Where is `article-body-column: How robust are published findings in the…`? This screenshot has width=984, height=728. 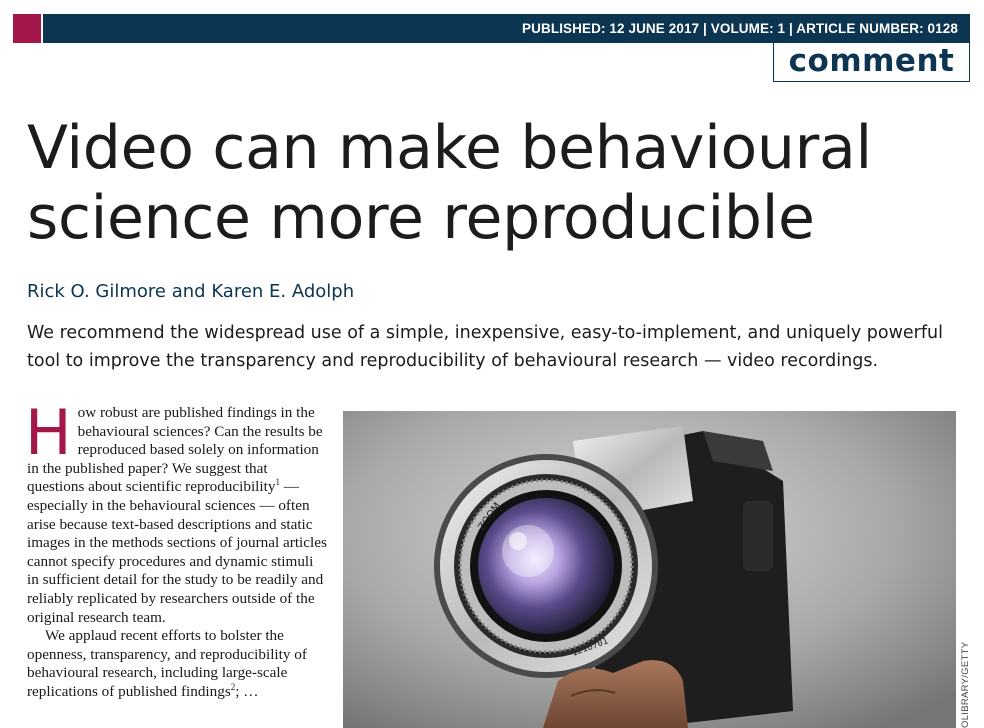 article-body-column: How robust are published findings in the… is located at coordinates (177, 566).